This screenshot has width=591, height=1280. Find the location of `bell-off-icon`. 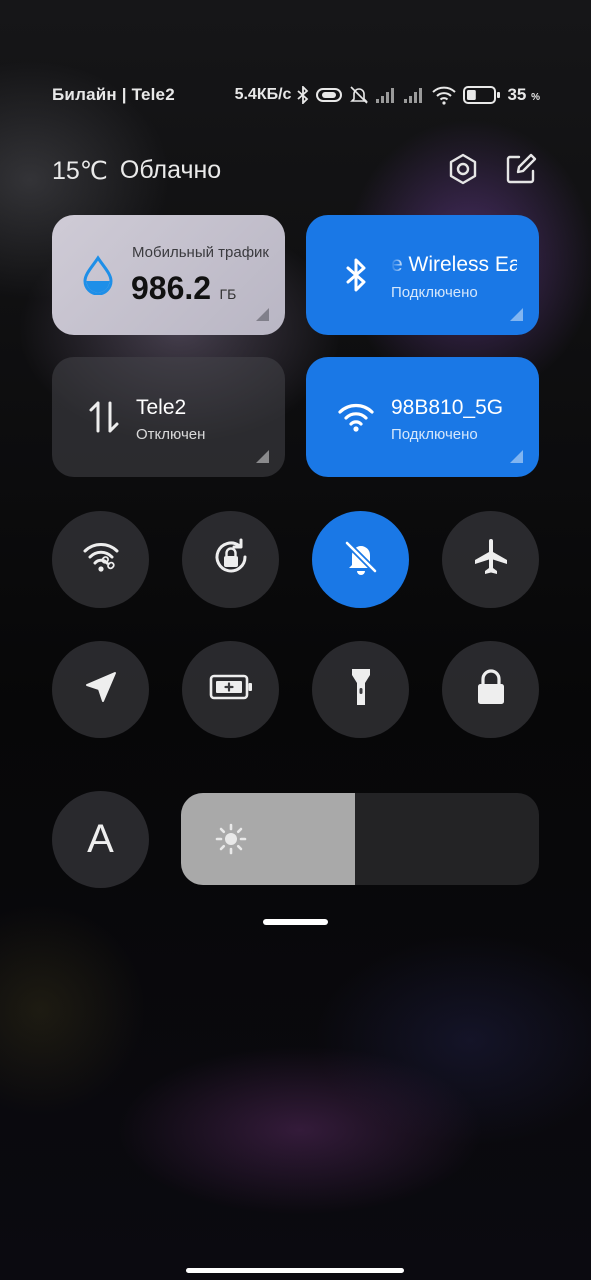

bell-off-icon is located at coordinates (361, 559).